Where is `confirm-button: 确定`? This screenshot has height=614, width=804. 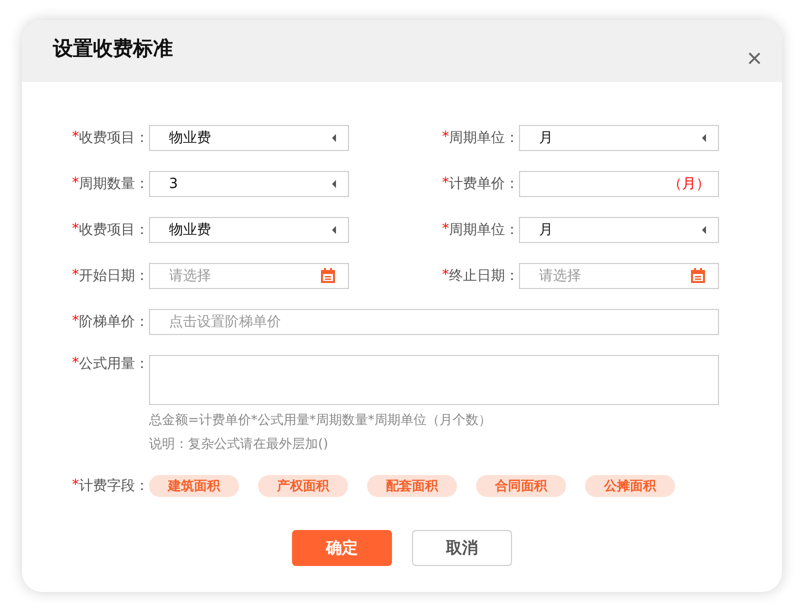
confirm-button: 确定 is located at coordinates (342, 548).